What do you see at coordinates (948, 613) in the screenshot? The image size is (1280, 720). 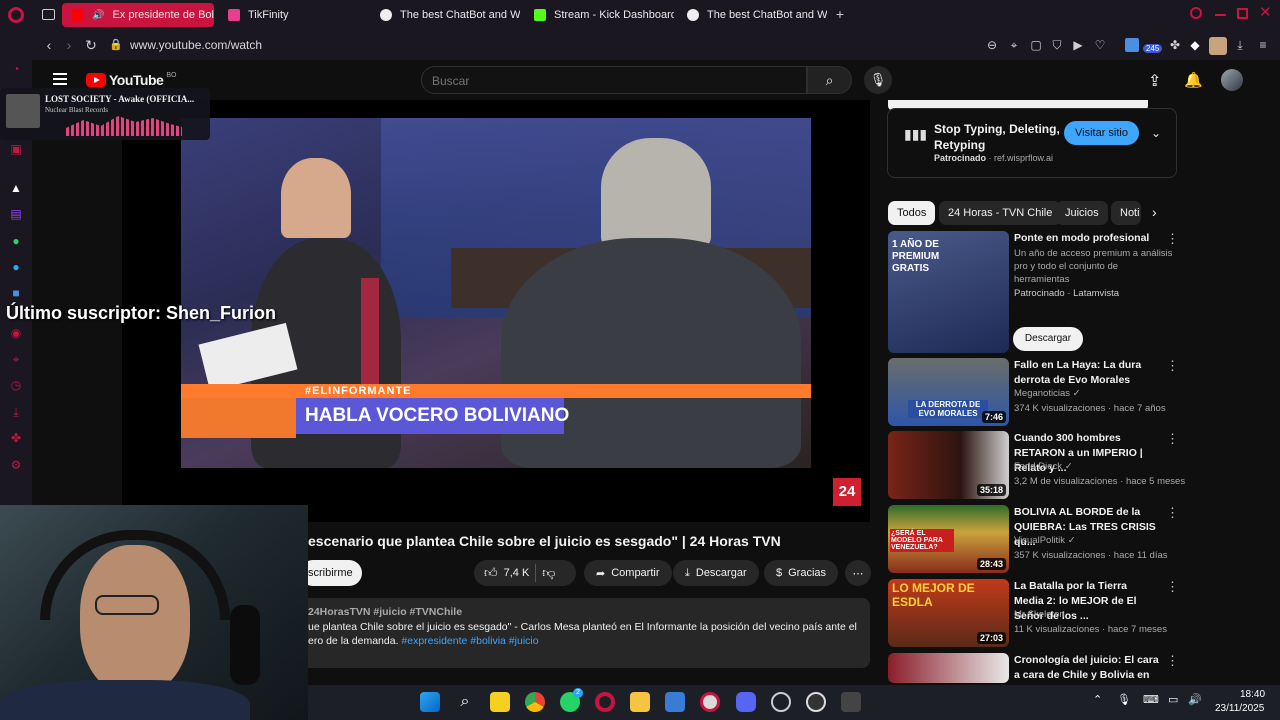 I see `rec-thumbnail: LO MEJOR DE ESDLA 27:03` at bounding box center [948, 613].